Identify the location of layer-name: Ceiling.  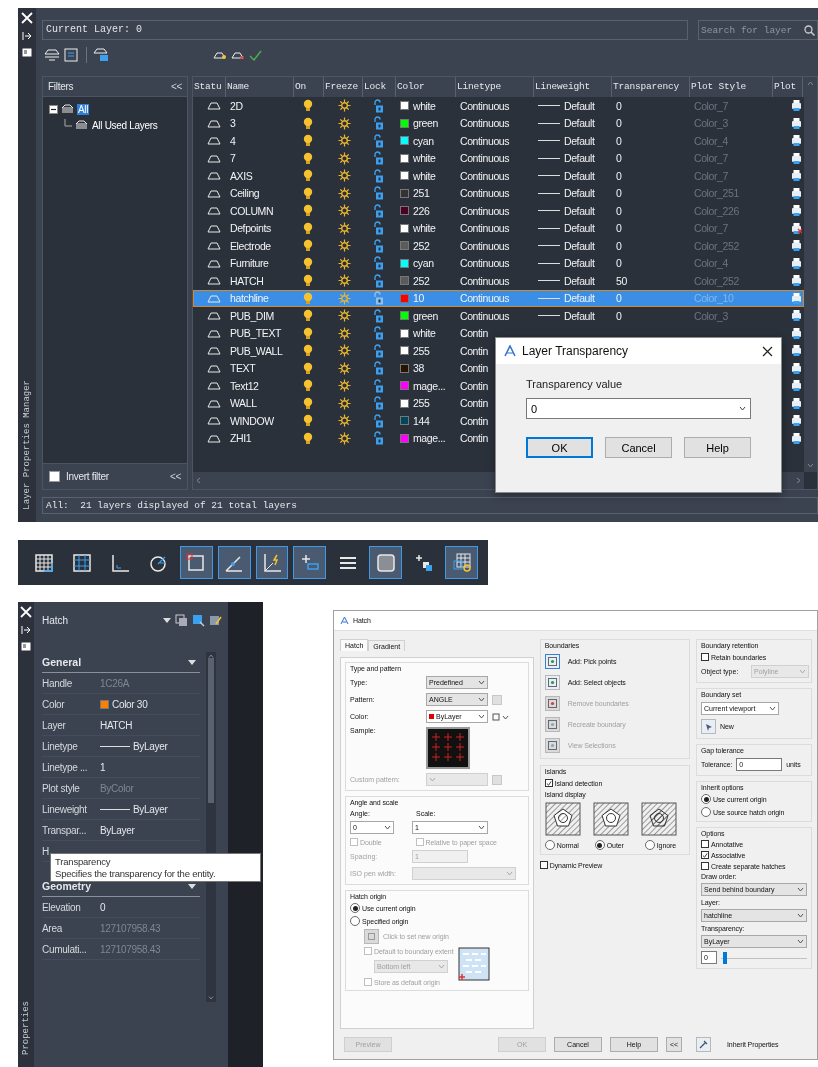
(245, 193).